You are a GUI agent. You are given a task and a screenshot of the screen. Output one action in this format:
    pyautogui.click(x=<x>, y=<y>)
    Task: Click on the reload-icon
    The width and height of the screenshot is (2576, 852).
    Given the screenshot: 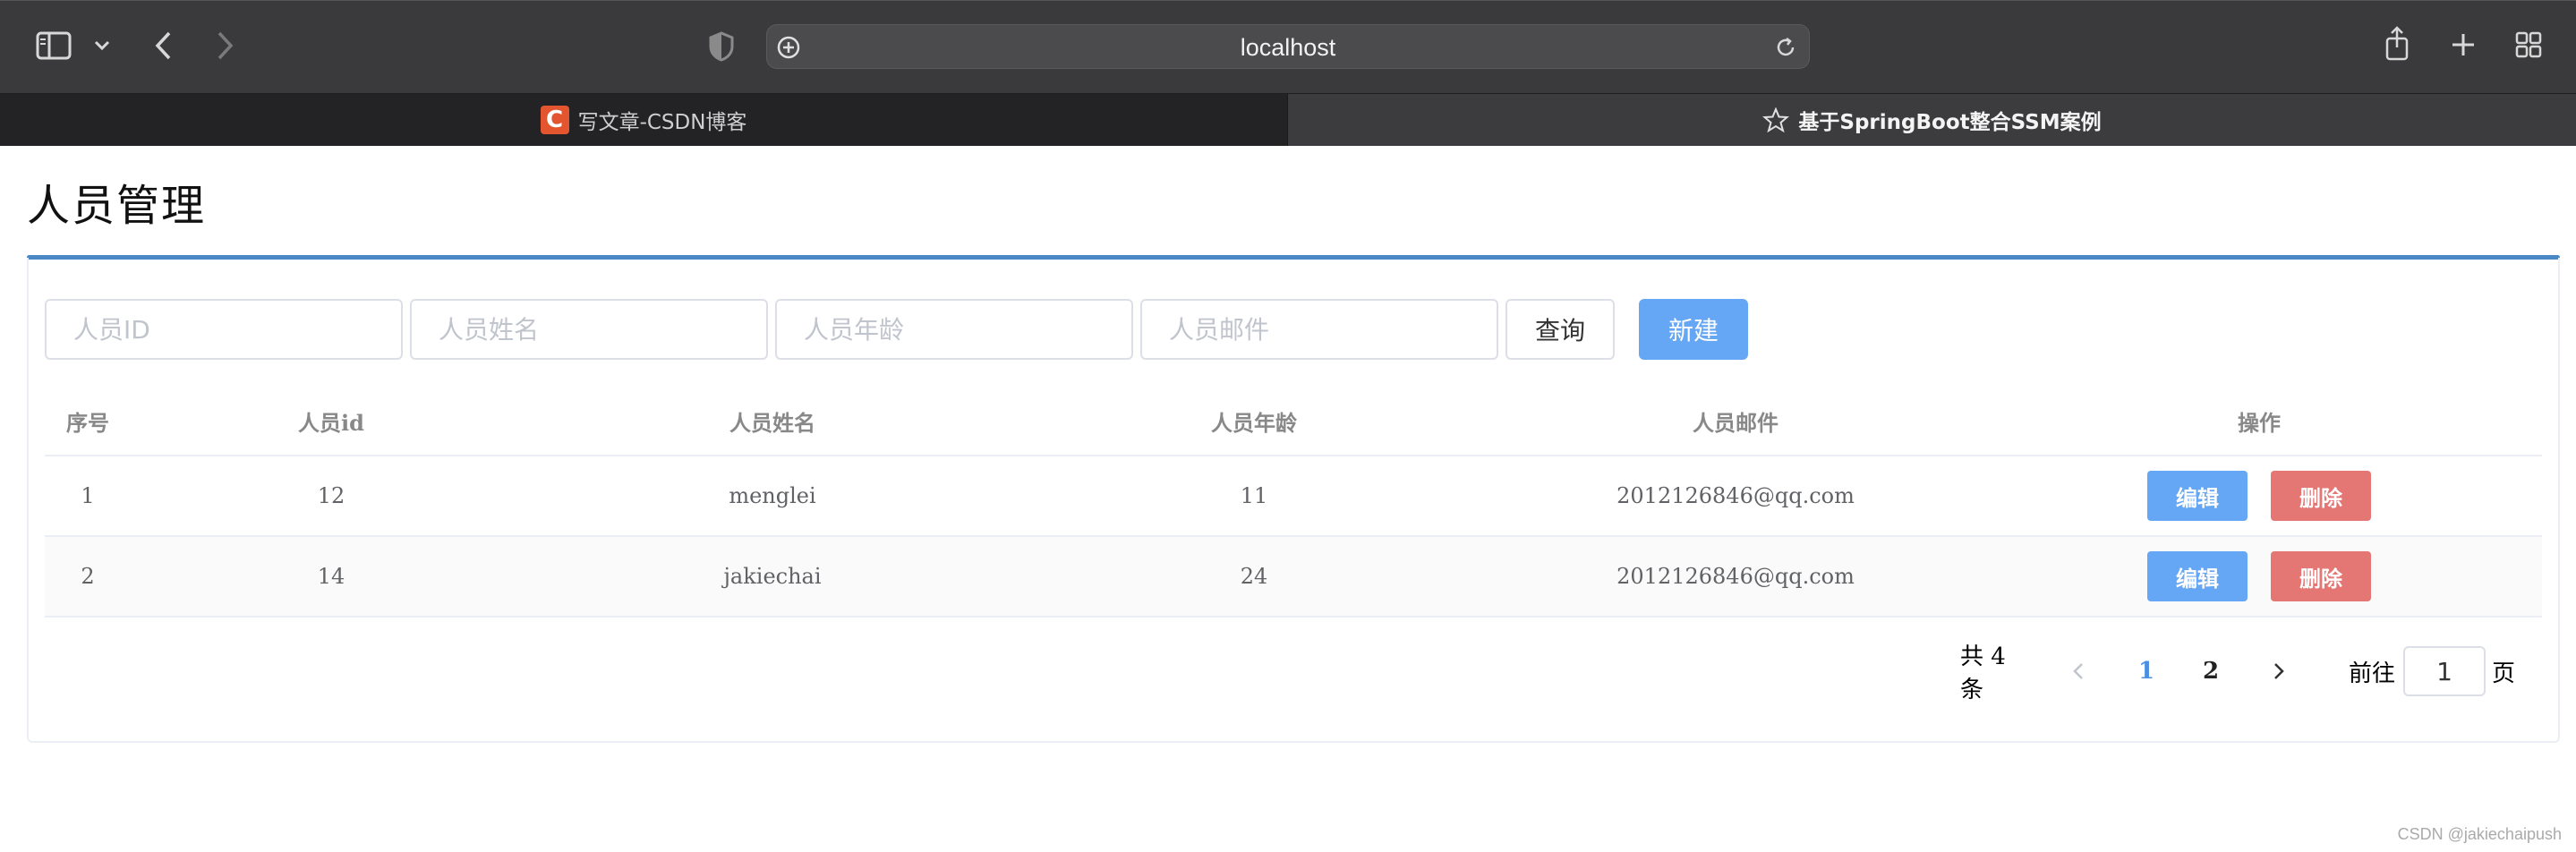 What is the action you would take?
    pyautogui.click(x=1785, y=47)
    